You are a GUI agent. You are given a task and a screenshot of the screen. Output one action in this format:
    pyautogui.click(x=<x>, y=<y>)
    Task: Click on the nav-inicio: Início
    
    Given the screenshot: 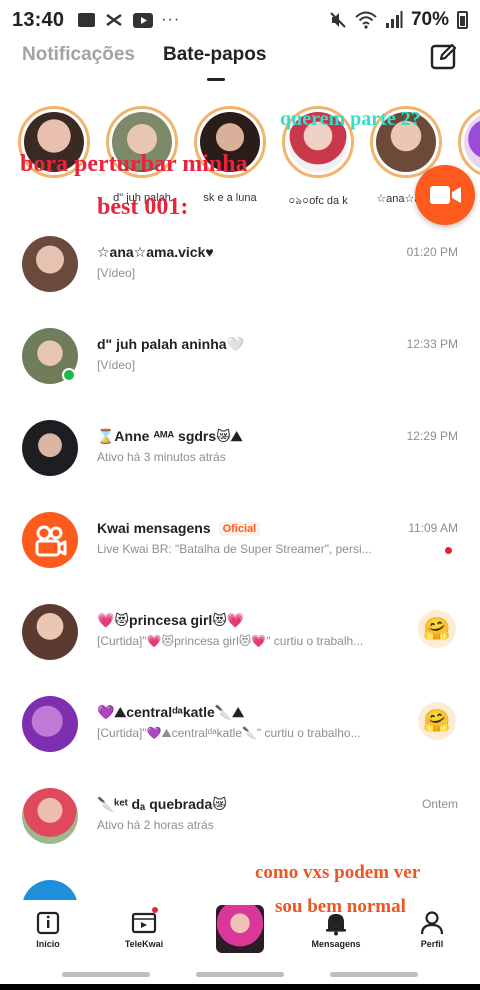 What is the action you would take?
    pyautogui.click(x=48, y=935)
    